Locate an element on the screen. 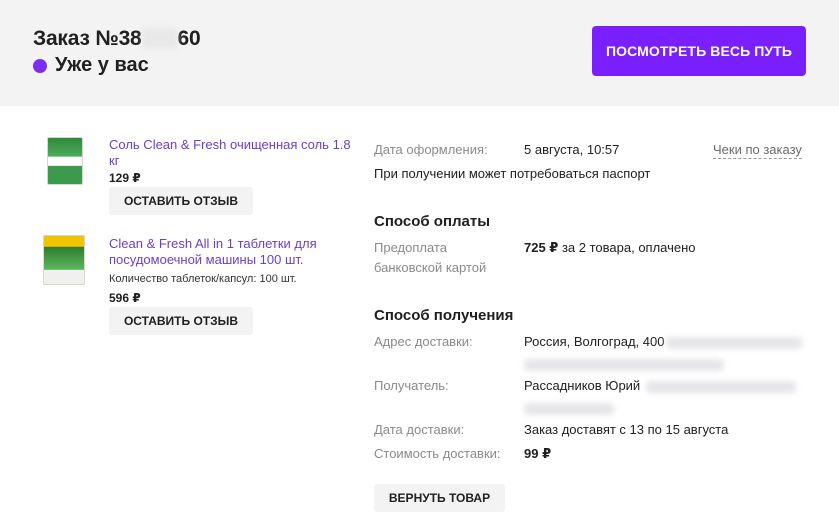 The width and height of the screenshot is (839, 522). order-number-suffix: 60 is located at coordinates (189, 38).